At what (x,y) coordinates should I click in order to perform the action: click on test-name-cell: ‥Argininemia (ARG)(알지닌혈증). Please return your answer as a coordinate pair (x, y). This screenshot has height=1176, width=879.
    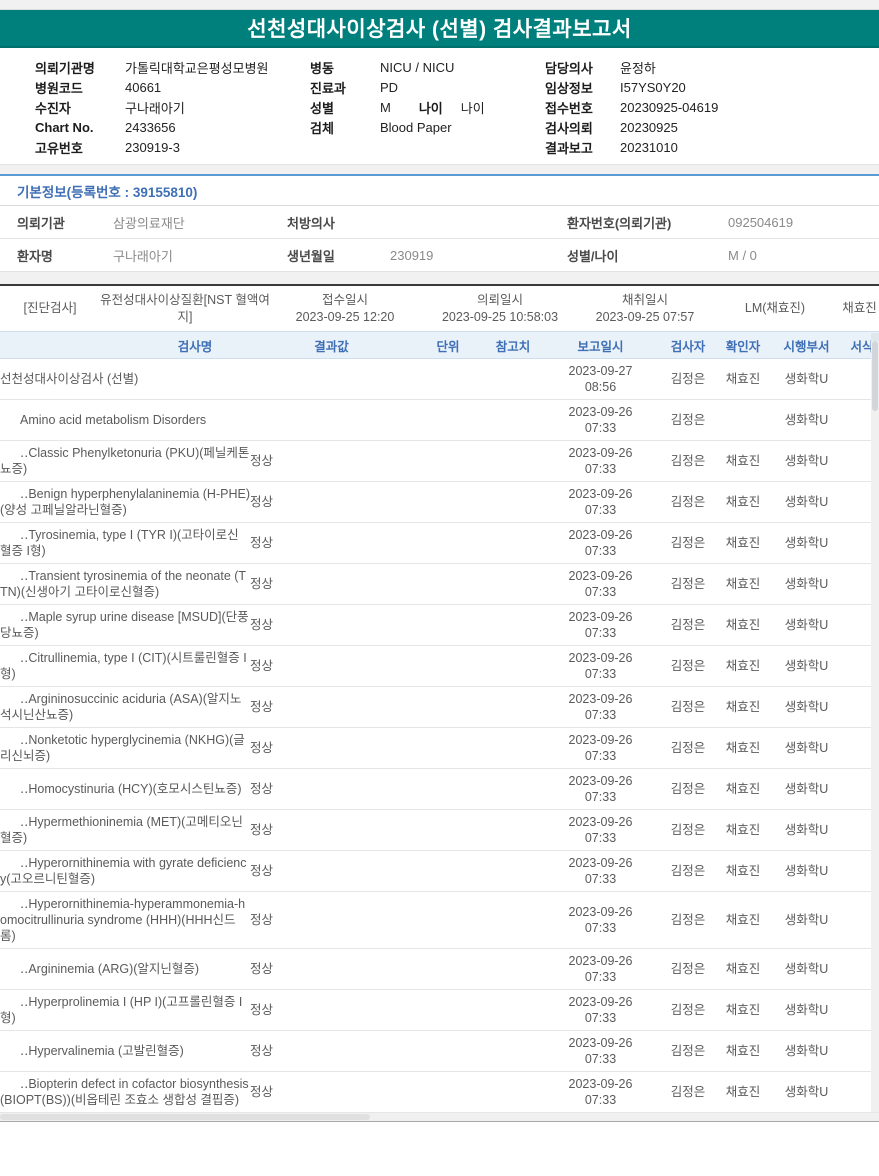
    Looking at the image, I should click on (125, 969).